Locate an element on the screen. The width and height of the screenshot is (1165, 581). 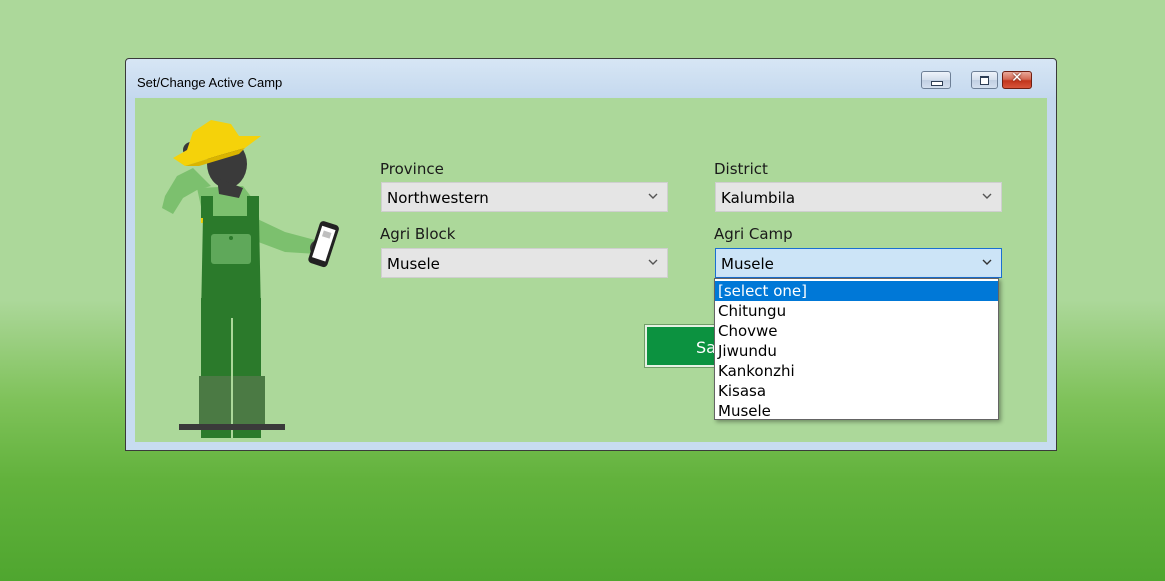
agri-camp-label: Agri Camp is located at coordinates (753, 234).